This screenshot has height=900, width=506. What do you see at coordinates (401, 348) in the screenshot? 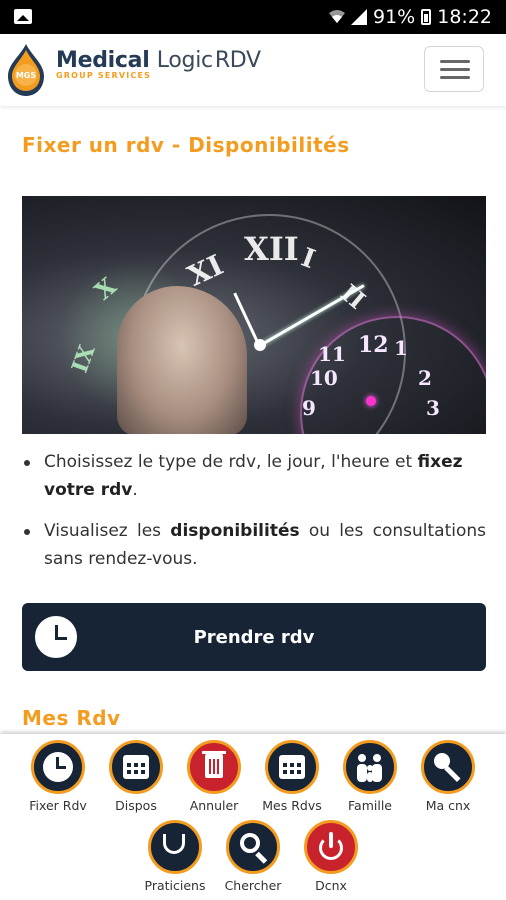
I see `hero-numeral: 1` at bounding box center [401, 348].